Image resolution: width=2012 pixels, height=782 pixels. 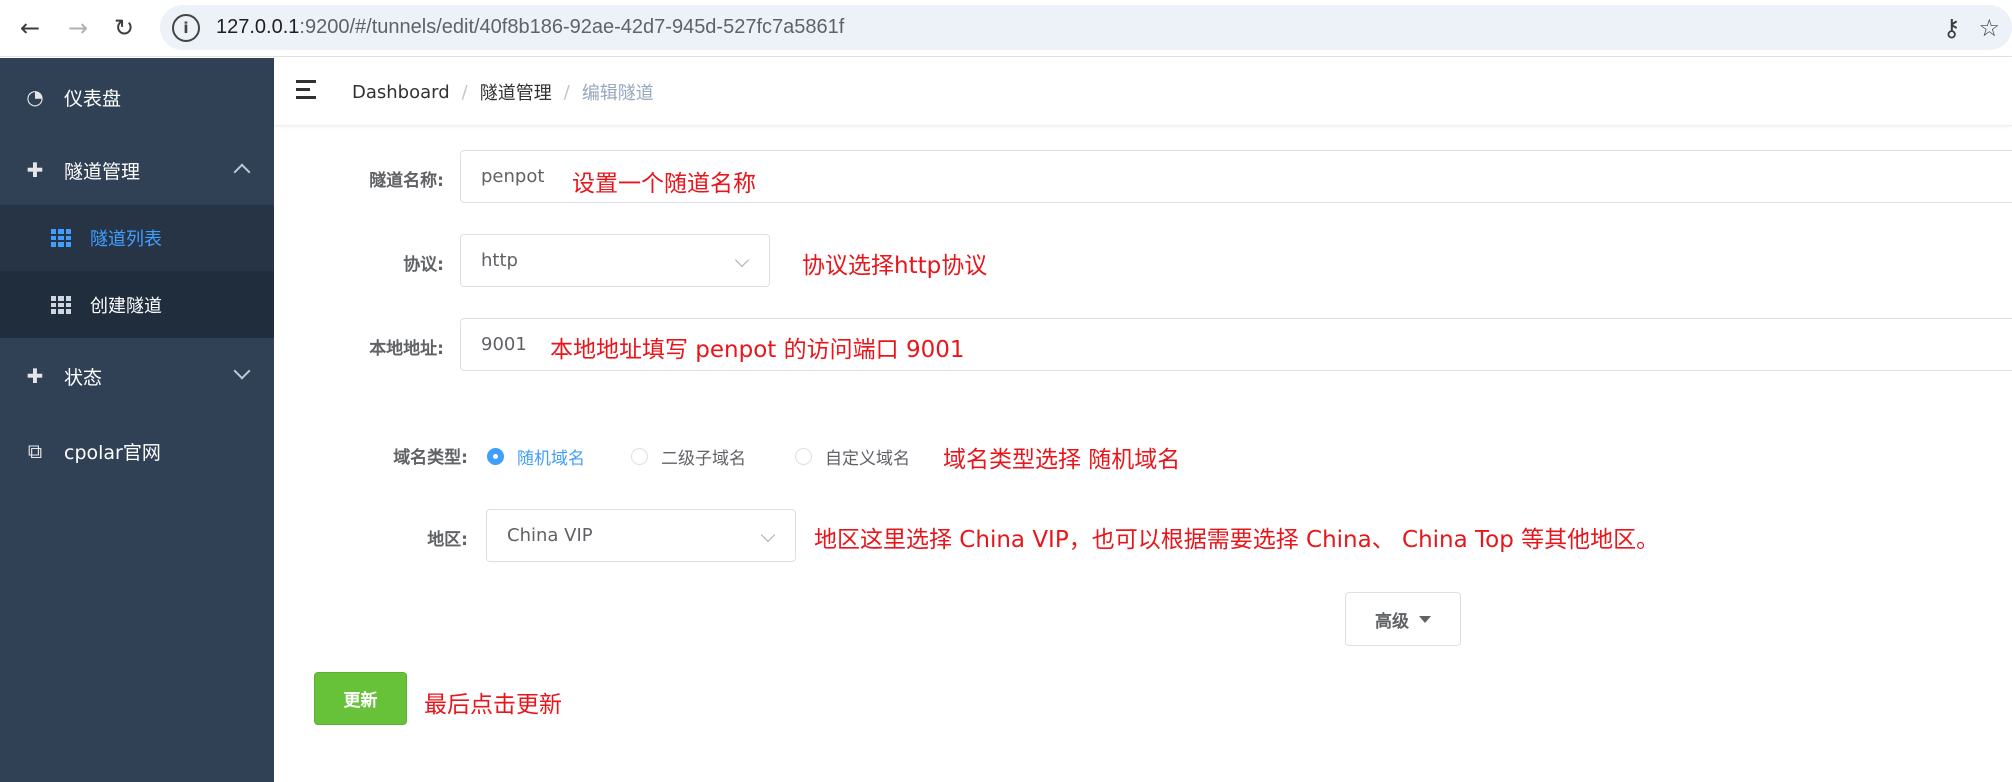 What do you see at coordinates (35, 376) in the screenshot?
I see `status-icon: ✚` at bounding box center [35, 376].